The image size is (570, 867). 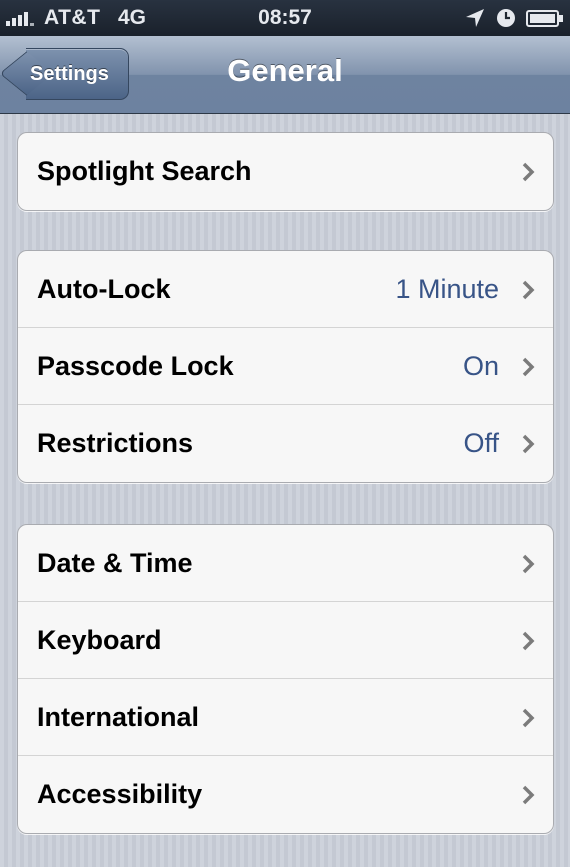 I want to click on row-label: Spotlight Search, so click(x=144, y=171).